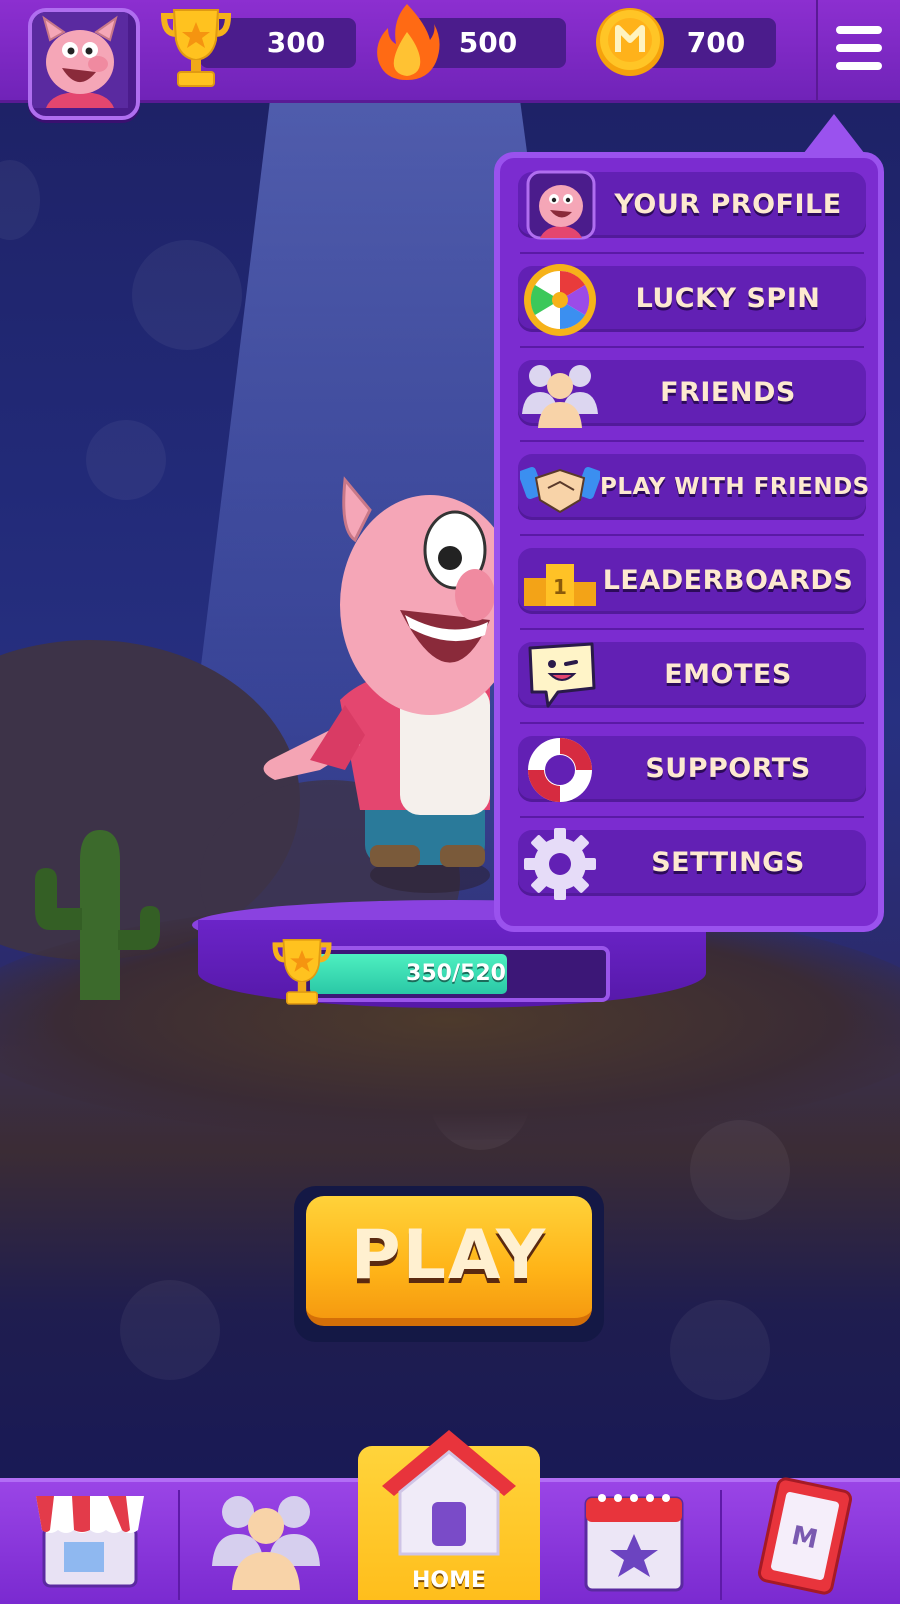 The height and width of the screenshot is (1604, 900). What do you see at coordinates (386, 684) in the screenshot?
I see `pig-character` at bounding box center [386, 684].